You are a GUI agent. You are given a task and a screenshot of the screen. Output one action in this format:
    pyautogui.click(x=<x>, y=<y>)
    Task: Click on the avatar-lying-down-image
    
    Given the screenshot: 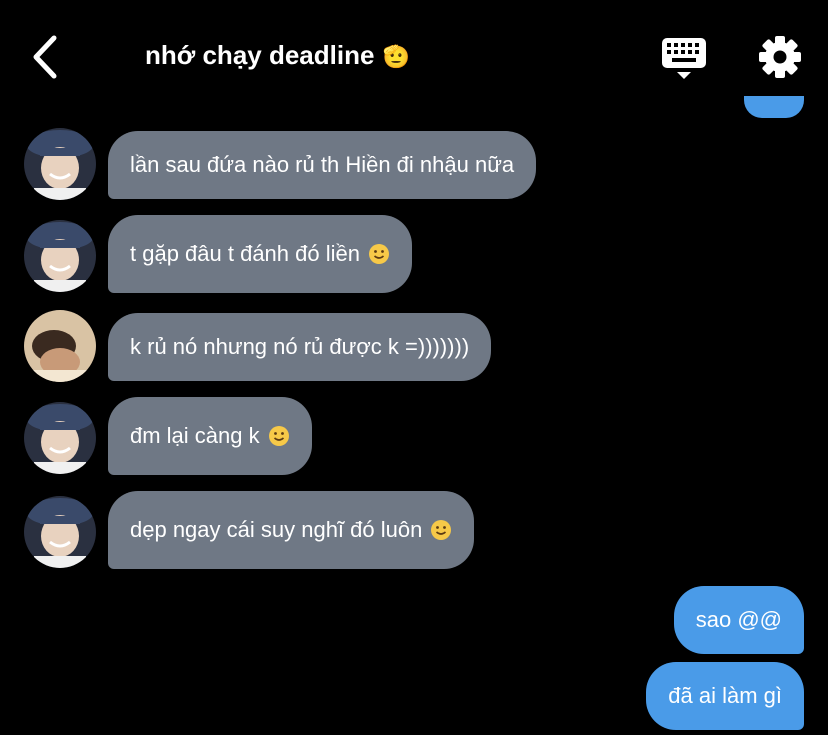 What is the action you would take?
    pyautogui.click(x=60, y=346)
    